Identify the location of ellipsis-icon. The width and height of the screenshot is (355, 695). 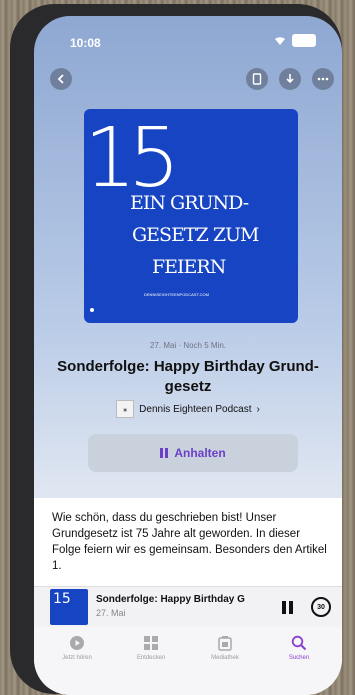
(323, 79).